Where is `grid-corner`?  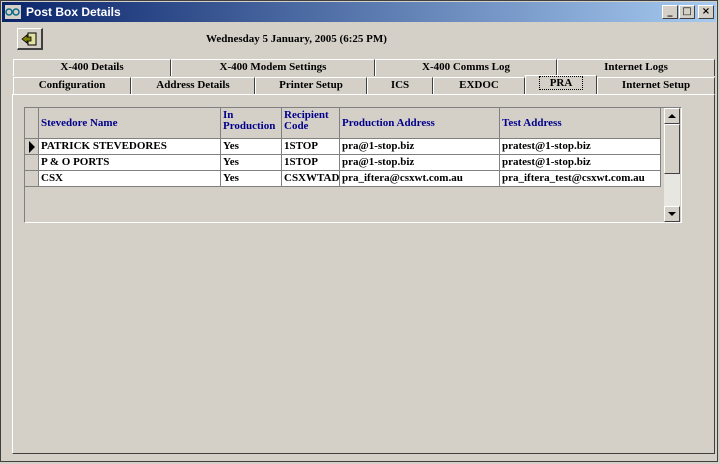 grid-corner is located at coordinates (32, 123).